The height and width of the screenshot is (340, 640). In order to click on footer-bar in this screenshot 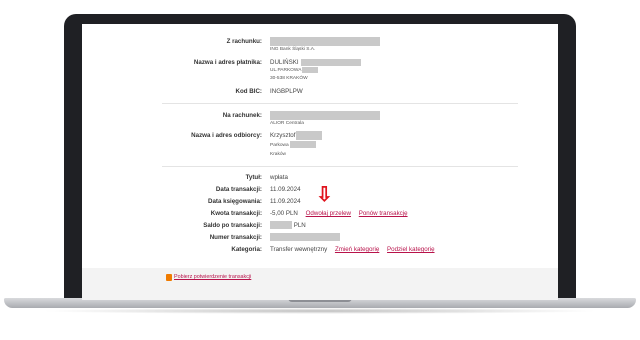, I will do `click(320, 284)`.